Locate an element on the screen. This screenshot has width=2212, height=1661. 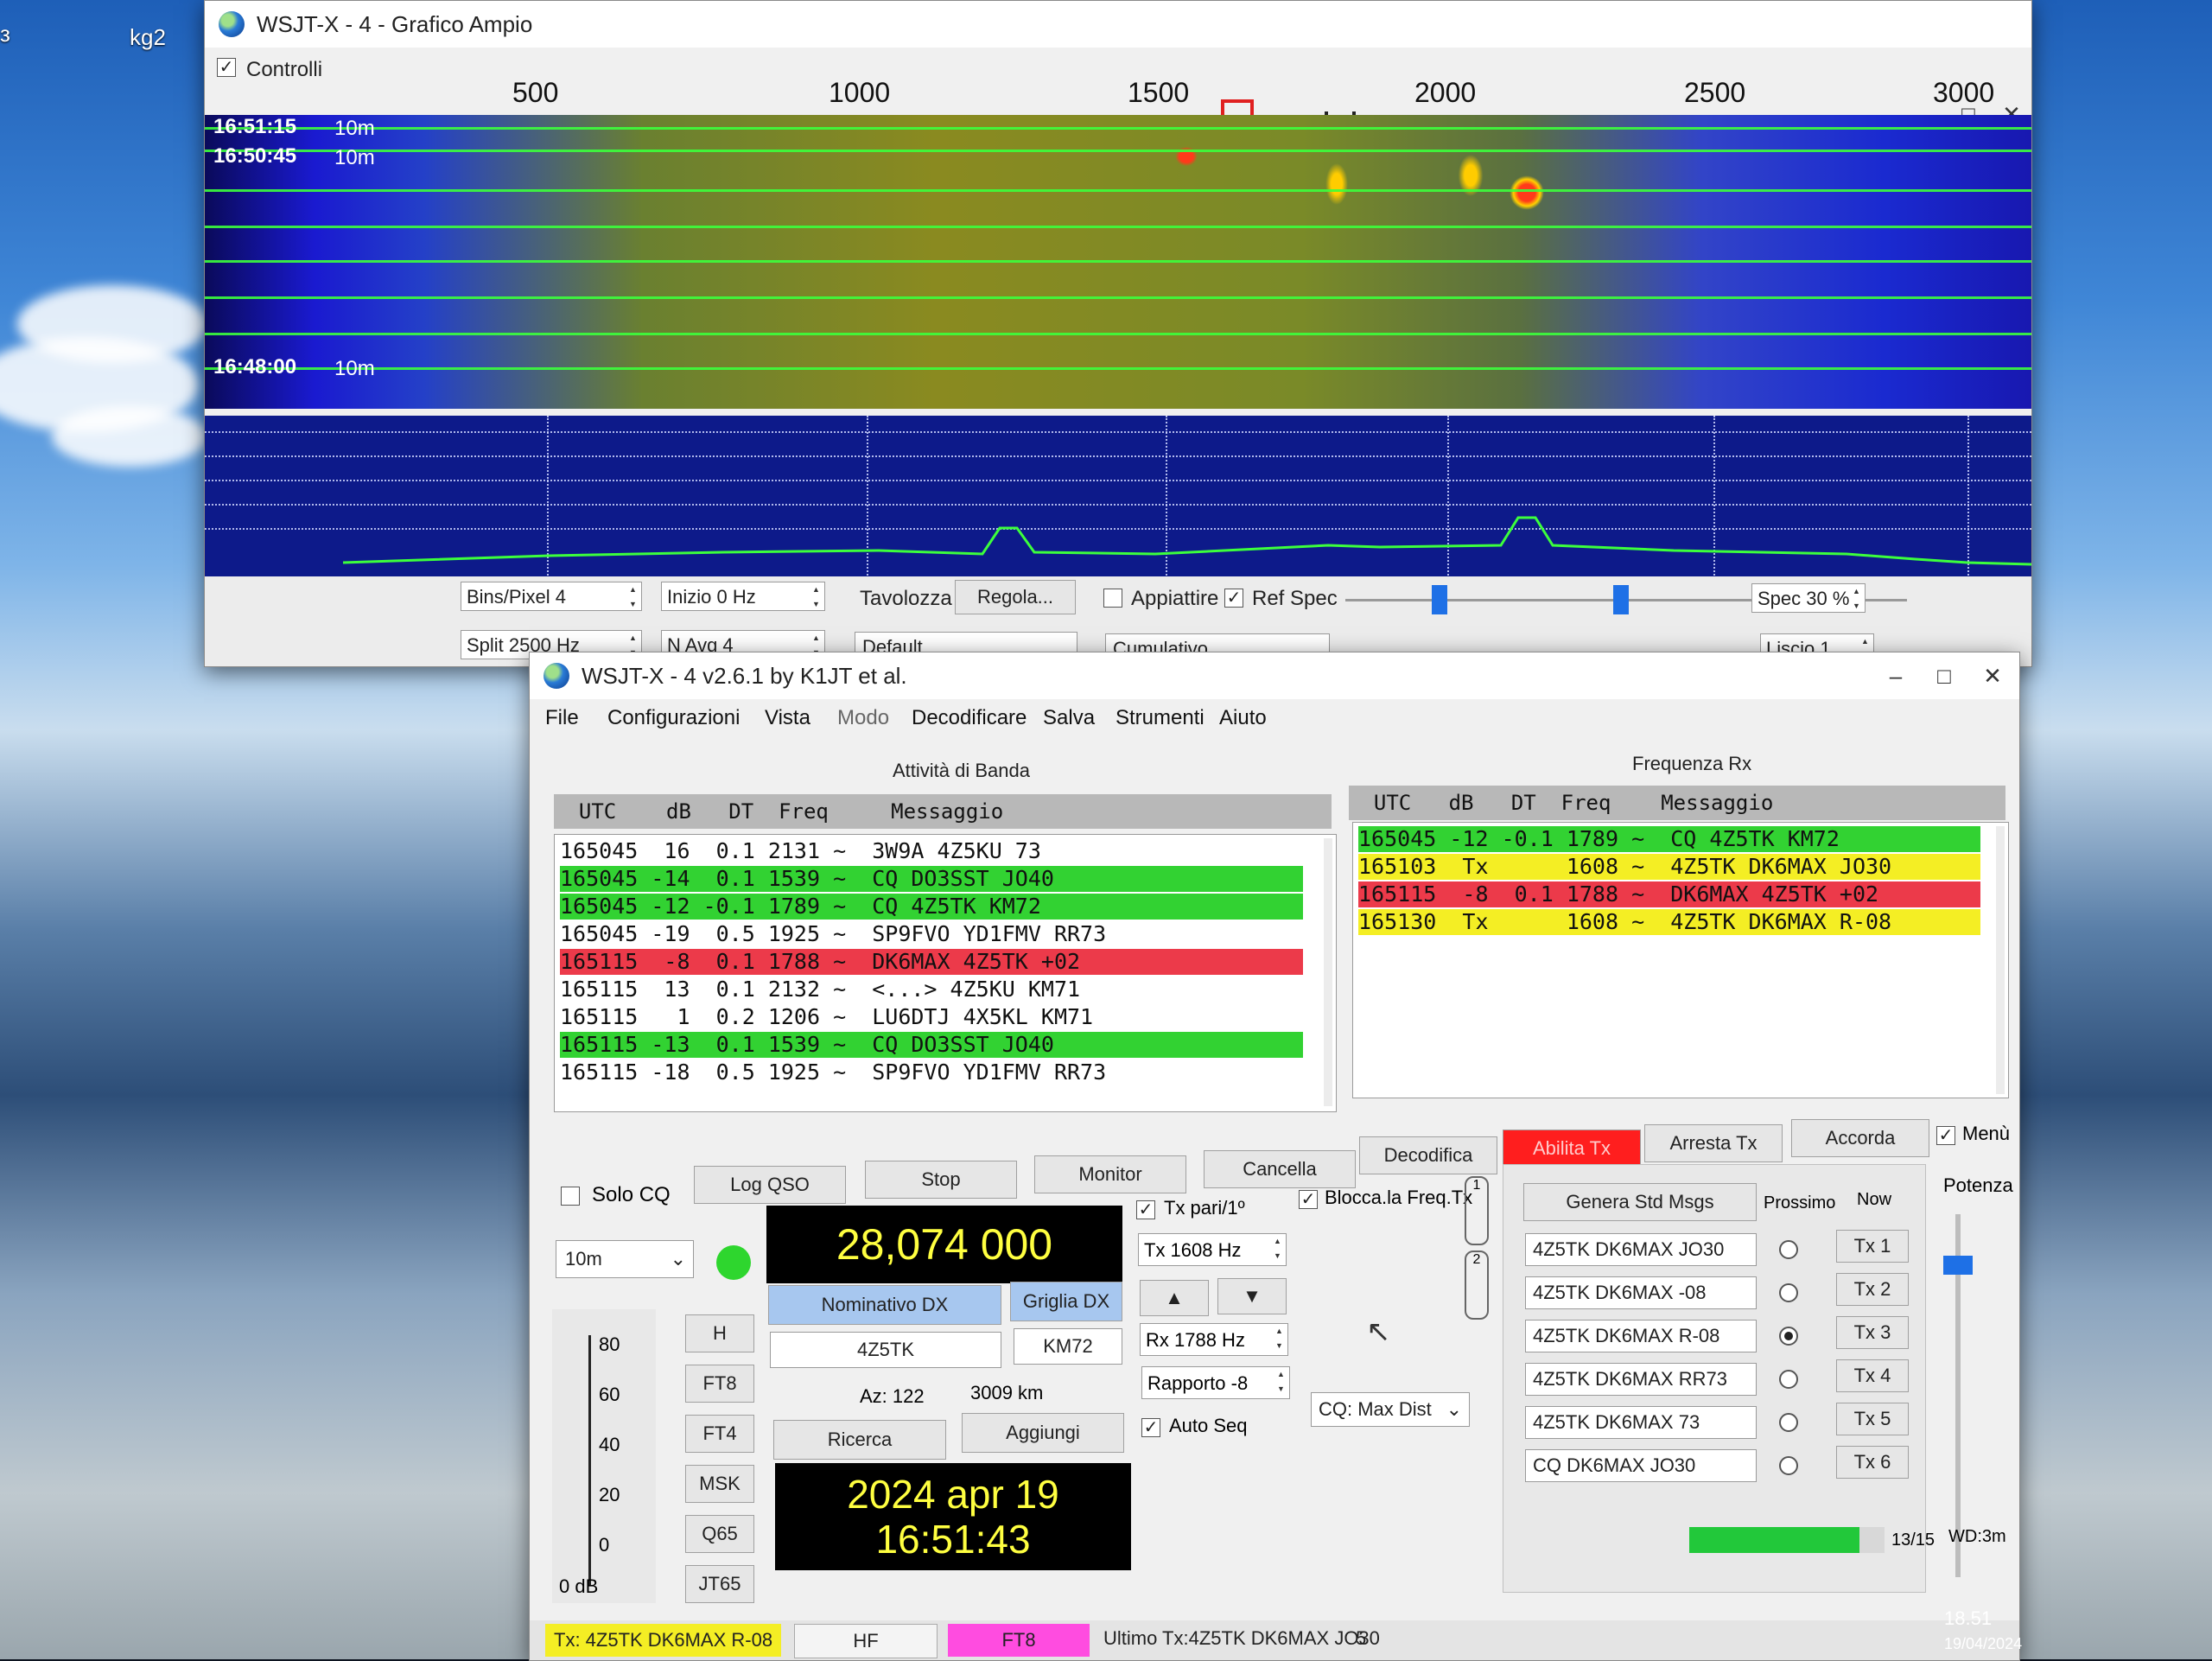
list-row: 165130 Tx 1608 ~ 4Z5TK DK6MAX R-08 is located at coordinates (1669, 922).